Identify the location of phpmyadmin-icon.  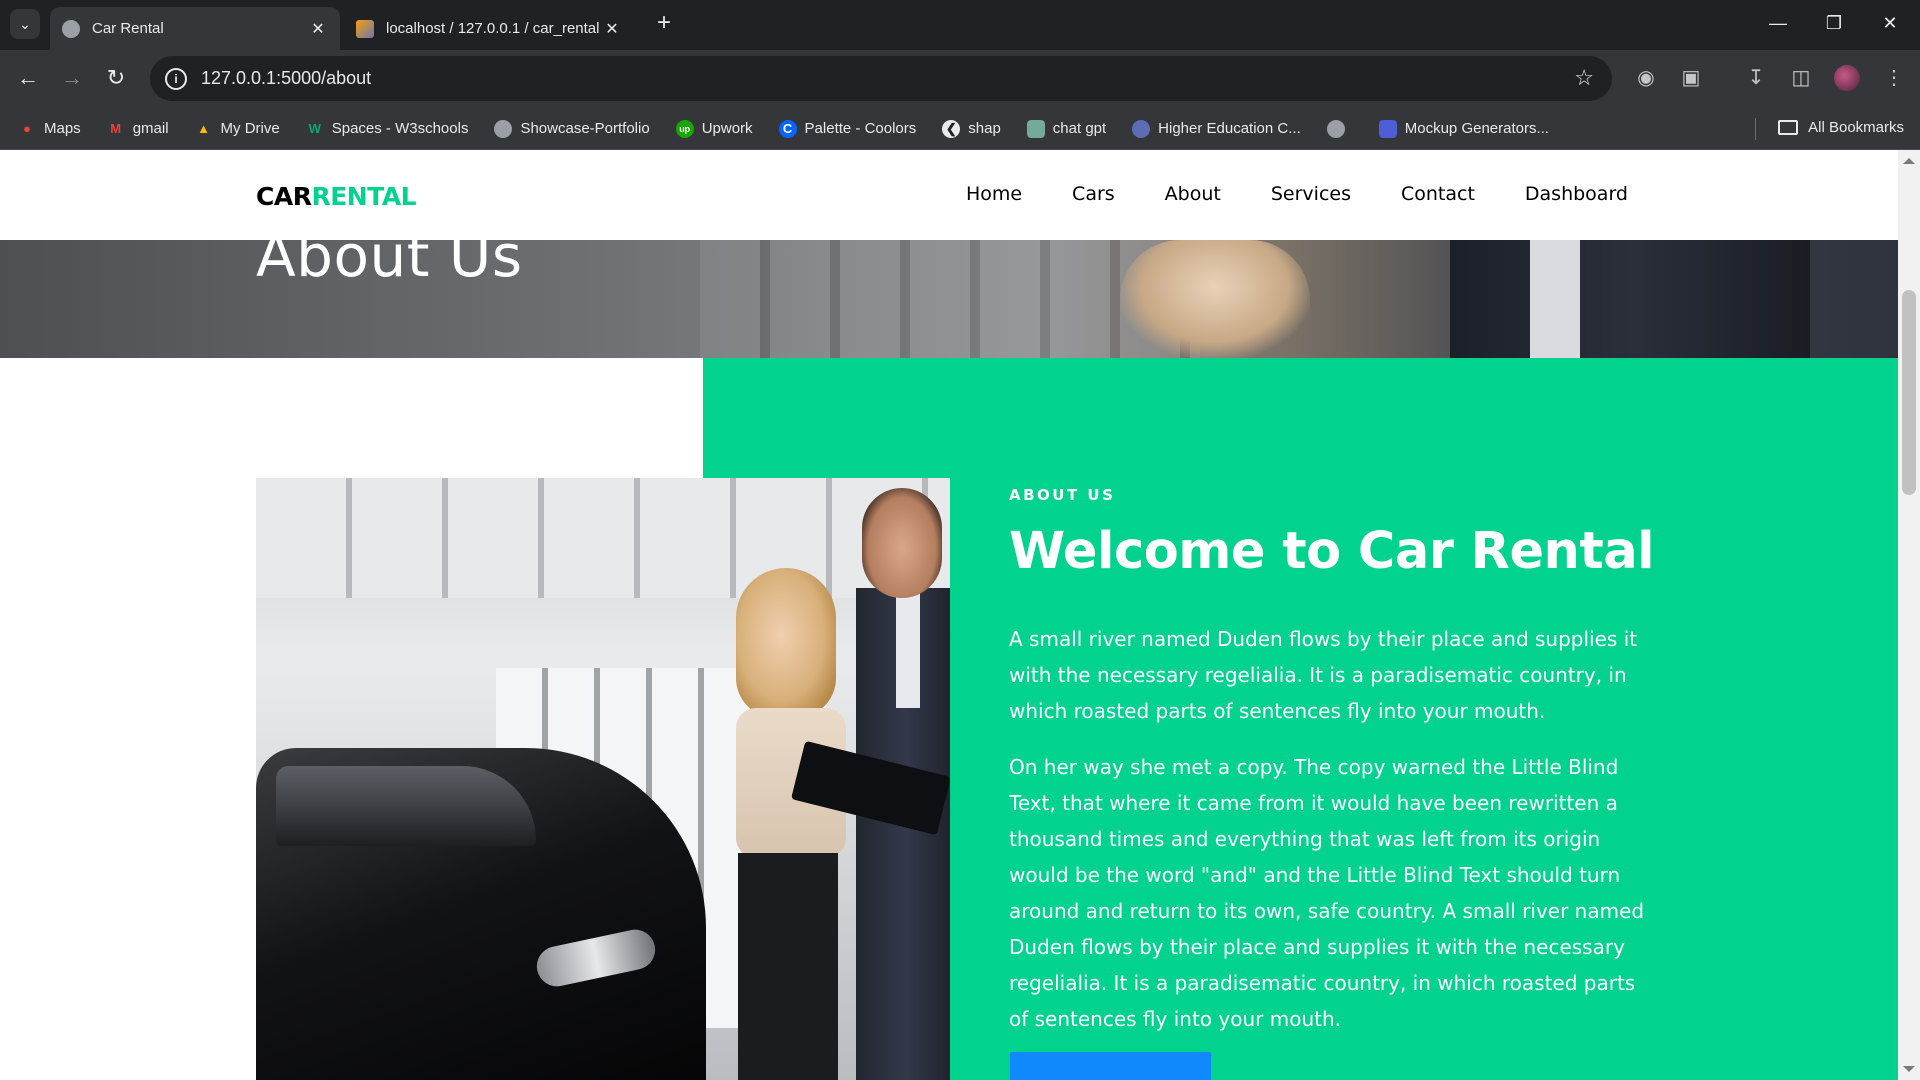
(365, 28).